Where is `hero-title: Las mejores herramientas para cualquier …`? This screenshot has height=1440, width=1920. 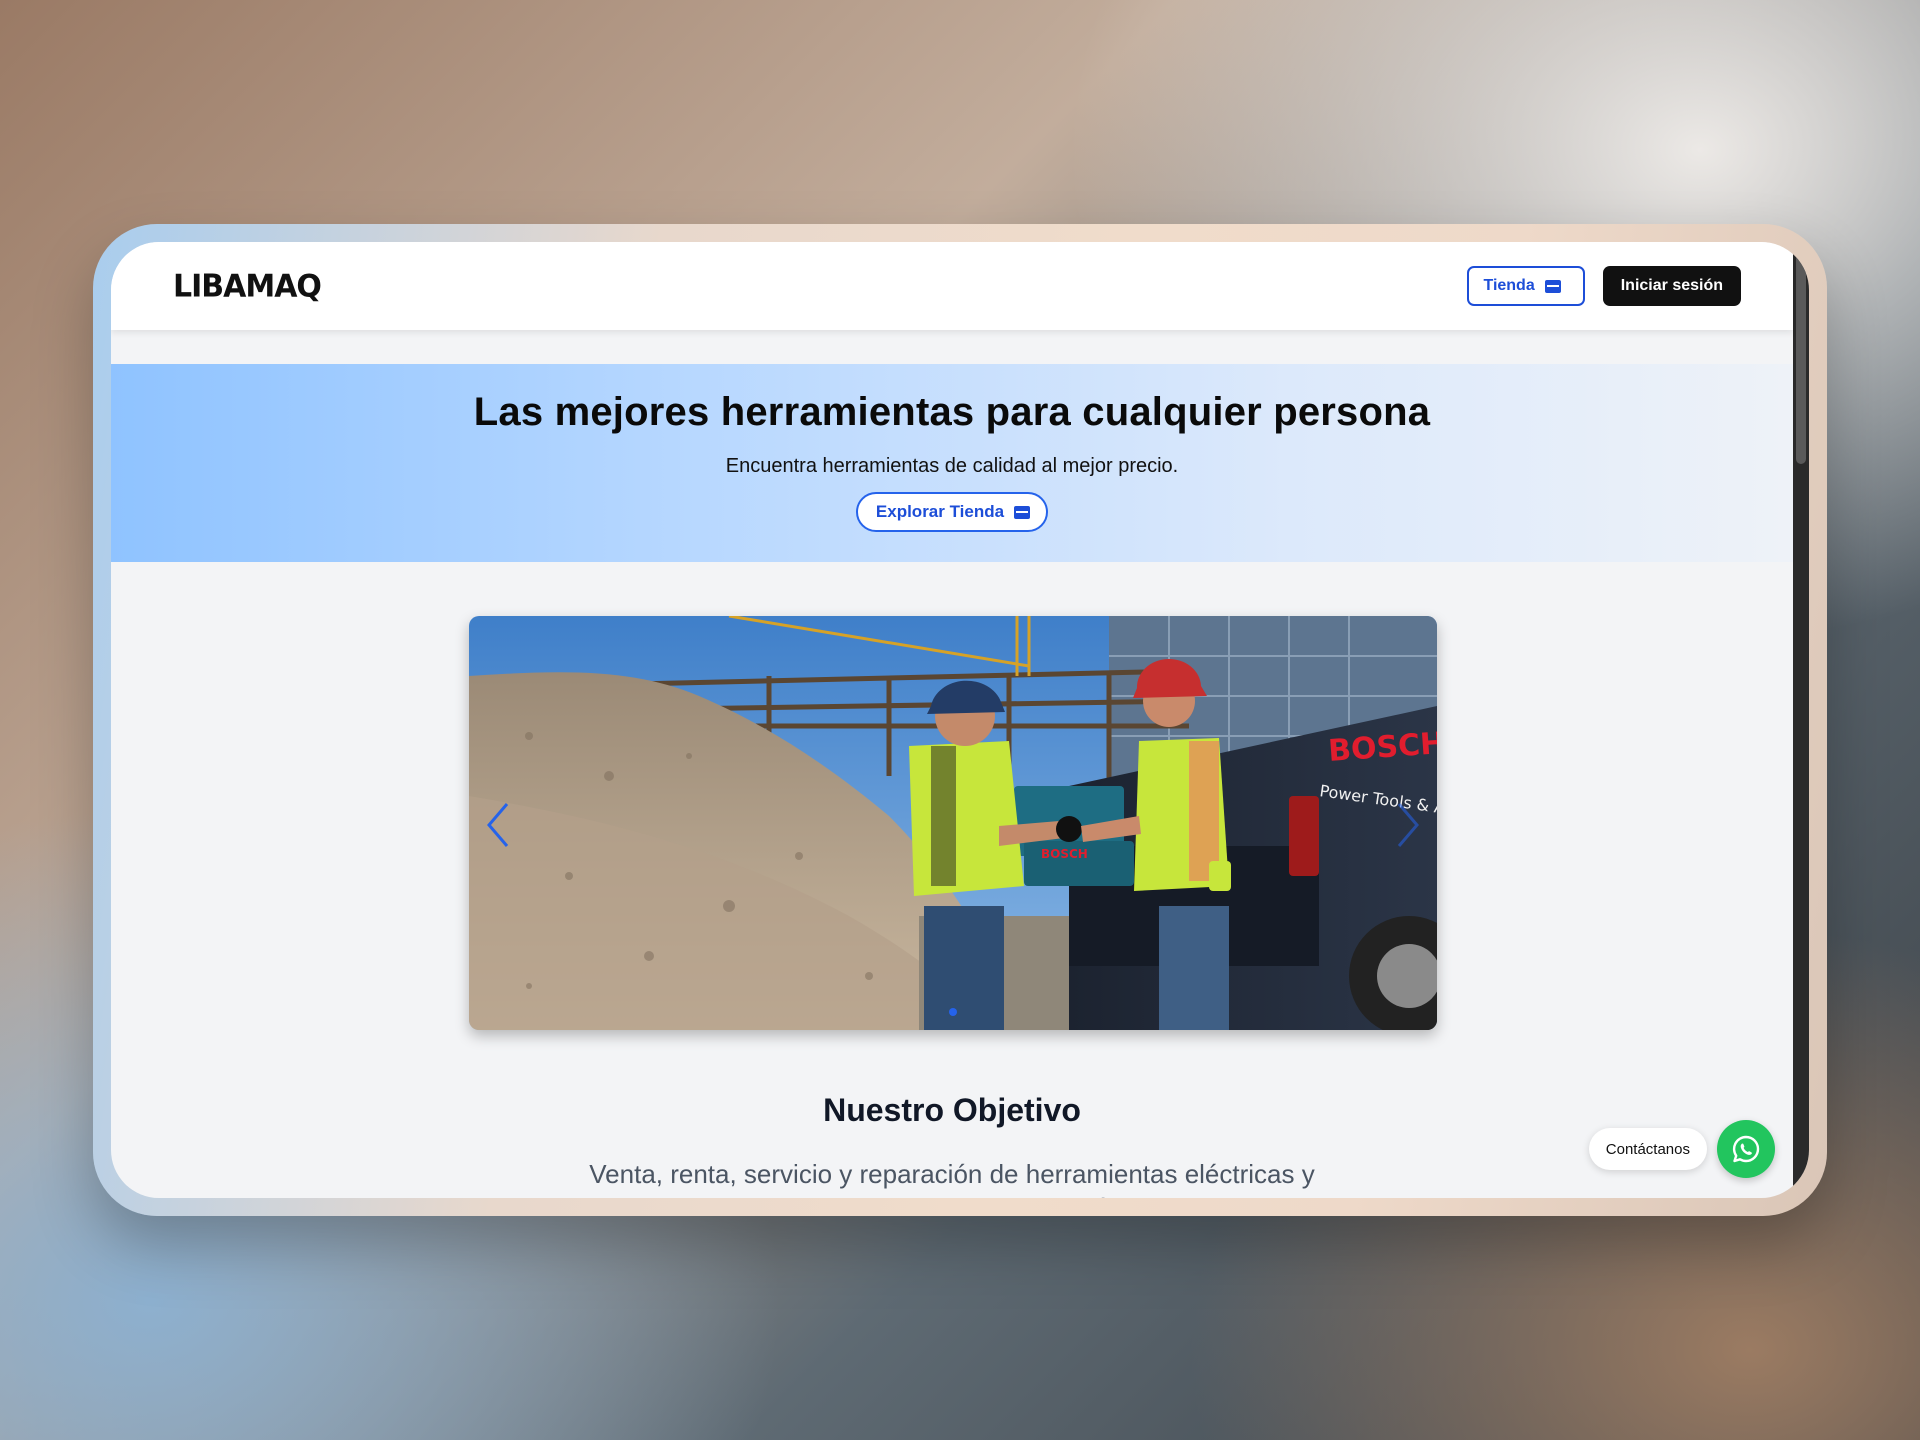 hero-title: Las mejores herramientas para cualquier … is located at coordinates (952, 412).